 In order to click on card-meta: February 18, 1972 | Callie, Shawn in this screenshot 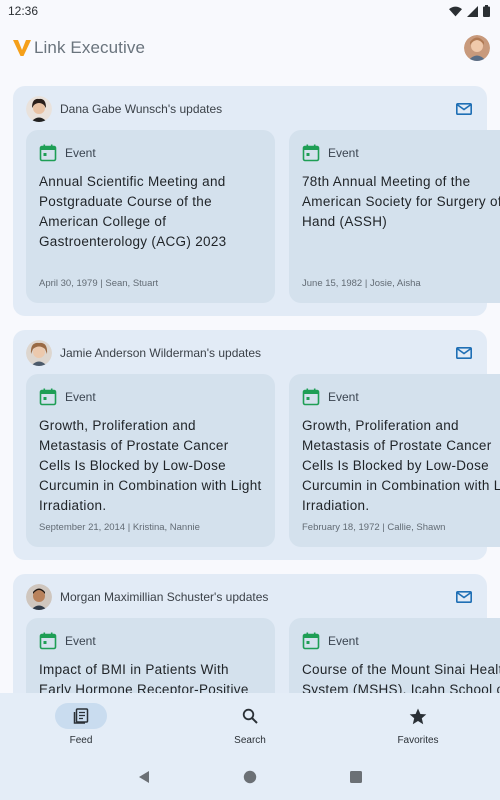, I will do `click(374, 527)`.